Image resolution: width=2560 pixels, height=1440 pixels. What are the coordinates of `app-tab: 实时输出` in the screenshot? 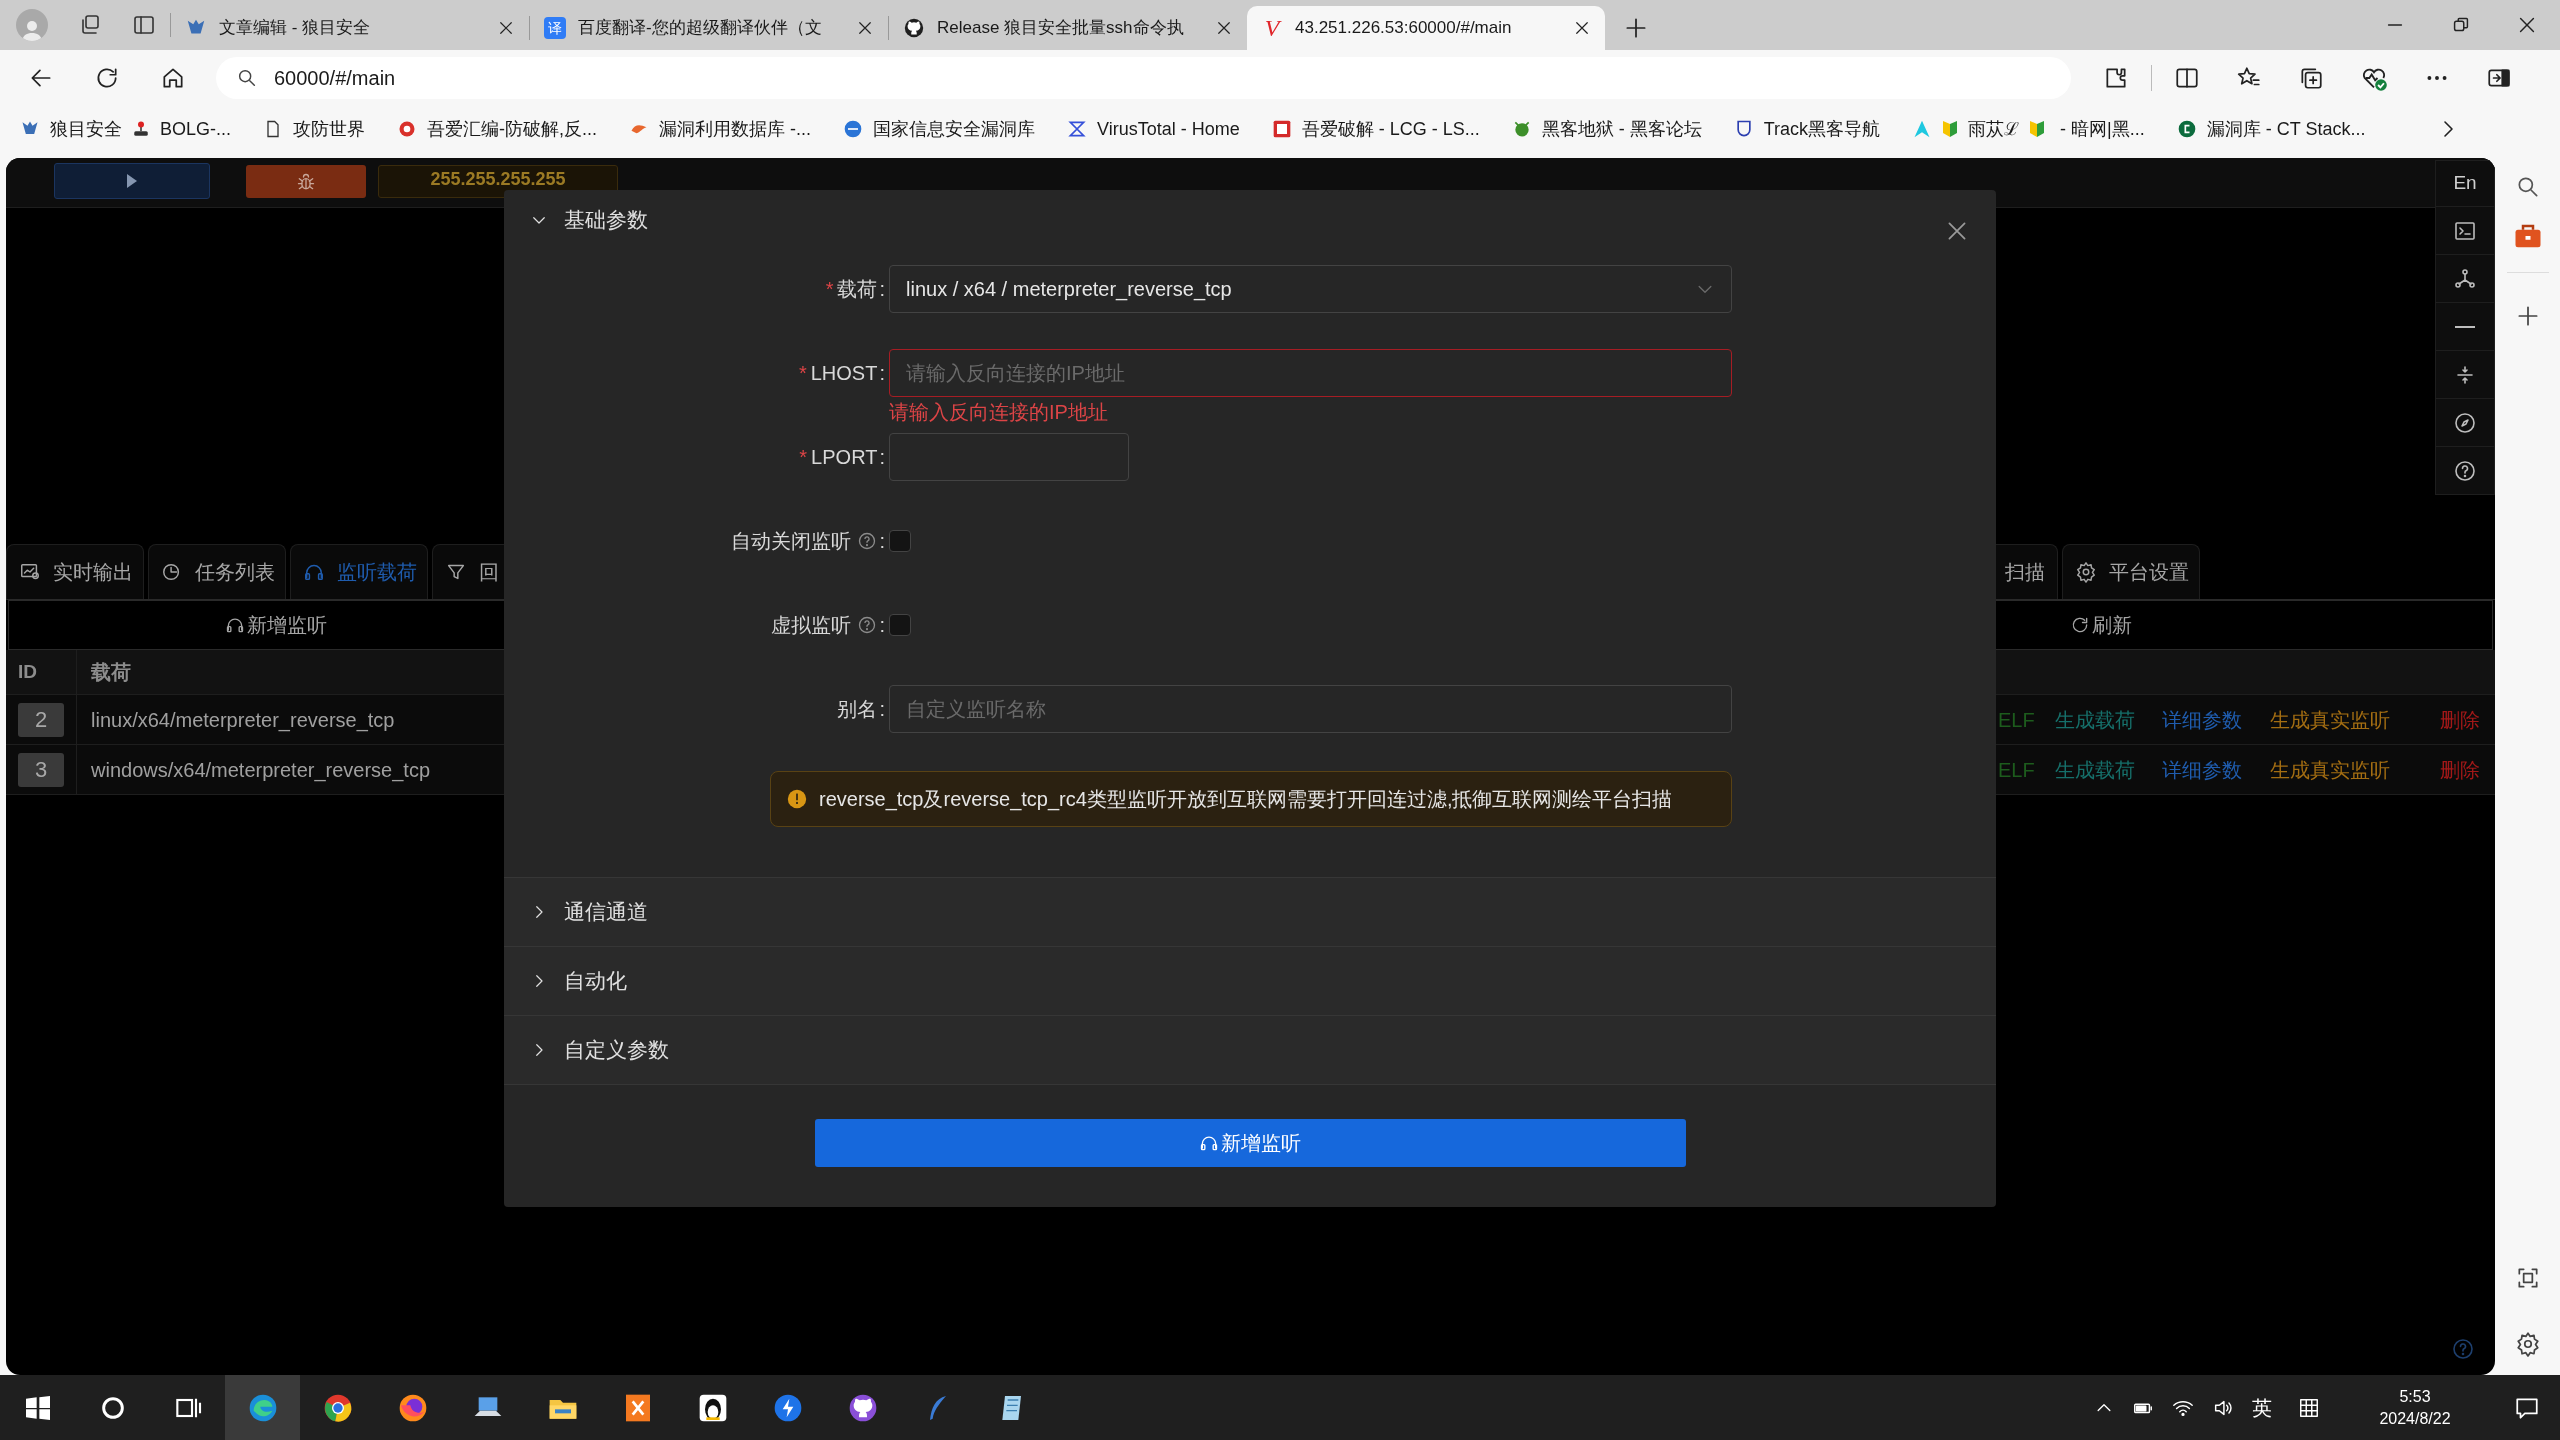 It's located at (75, 571).